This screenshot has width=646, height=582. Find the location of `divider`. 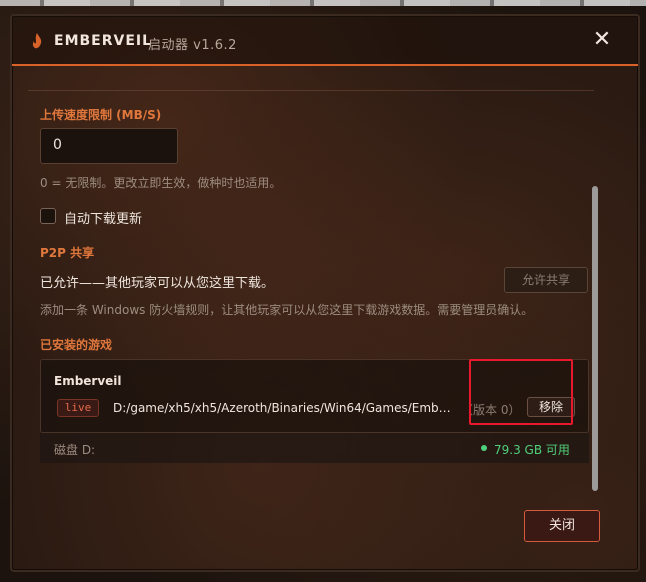

divider is located at coordinates (311, 90).